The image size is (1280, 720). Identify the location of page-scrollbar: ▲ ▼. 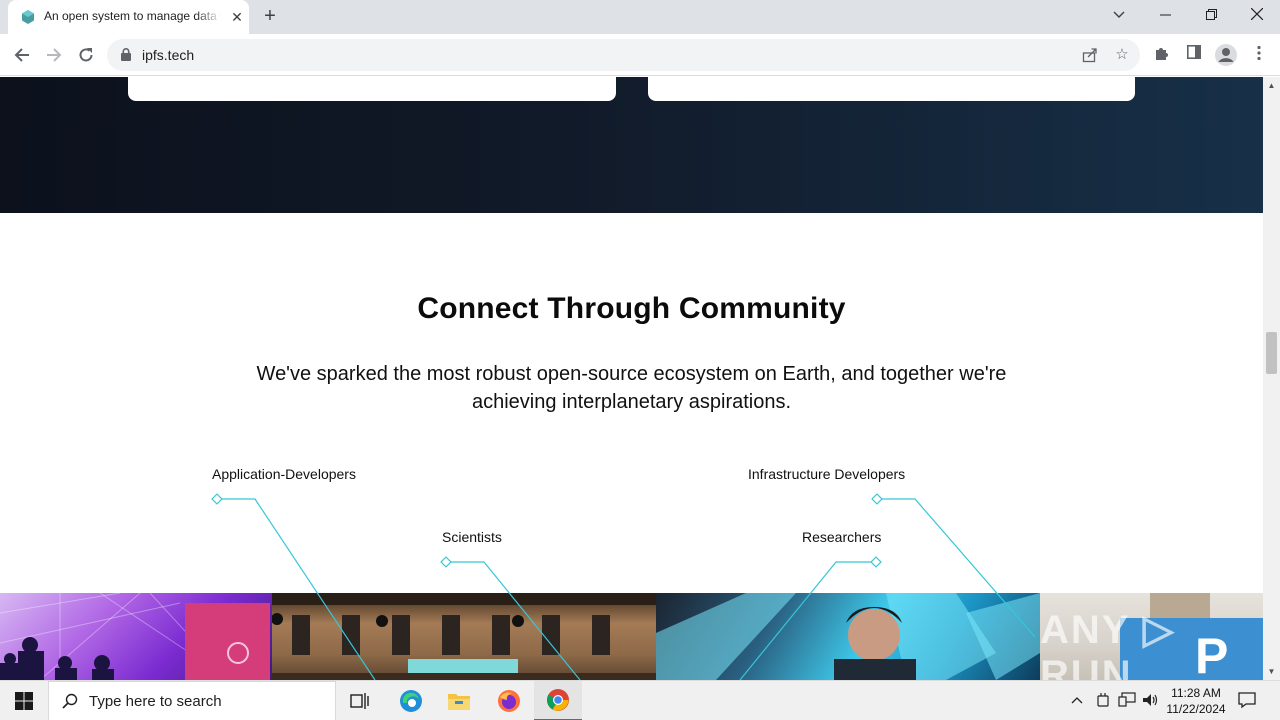
(1271, 378).